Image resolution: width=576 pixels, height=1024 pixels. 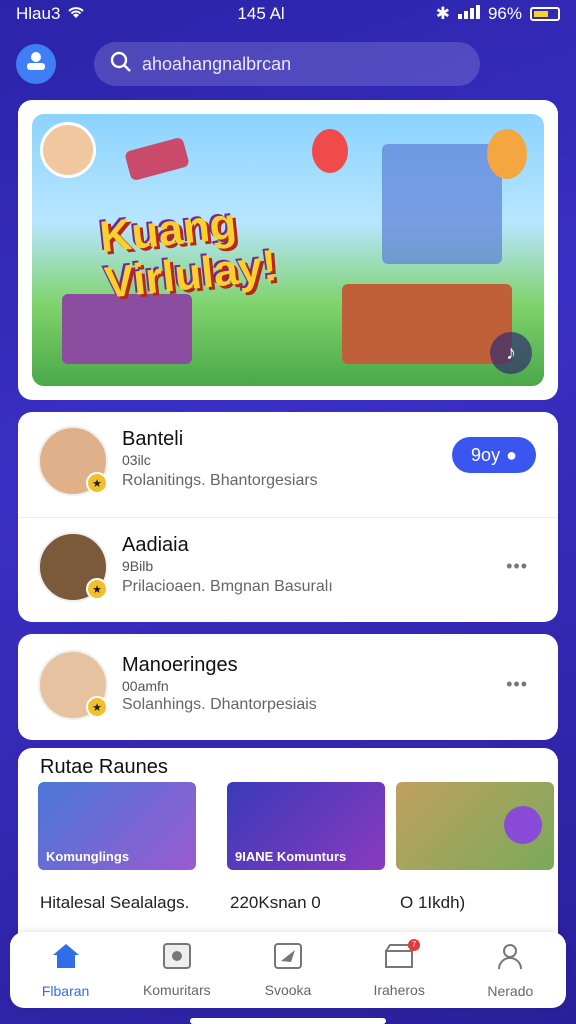 What do you see at coordinates (288, 1021) in the screenshot?
I see `home-indicator` at bounding box center [288, 1021].